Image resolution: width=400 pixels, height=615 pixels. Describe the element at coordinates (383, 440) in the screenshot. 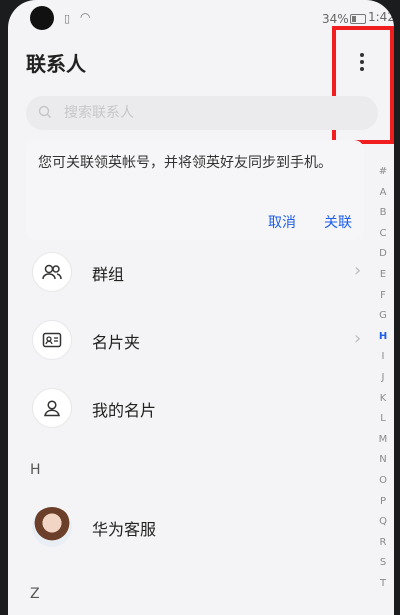

I see `index-letter: M` at that location.